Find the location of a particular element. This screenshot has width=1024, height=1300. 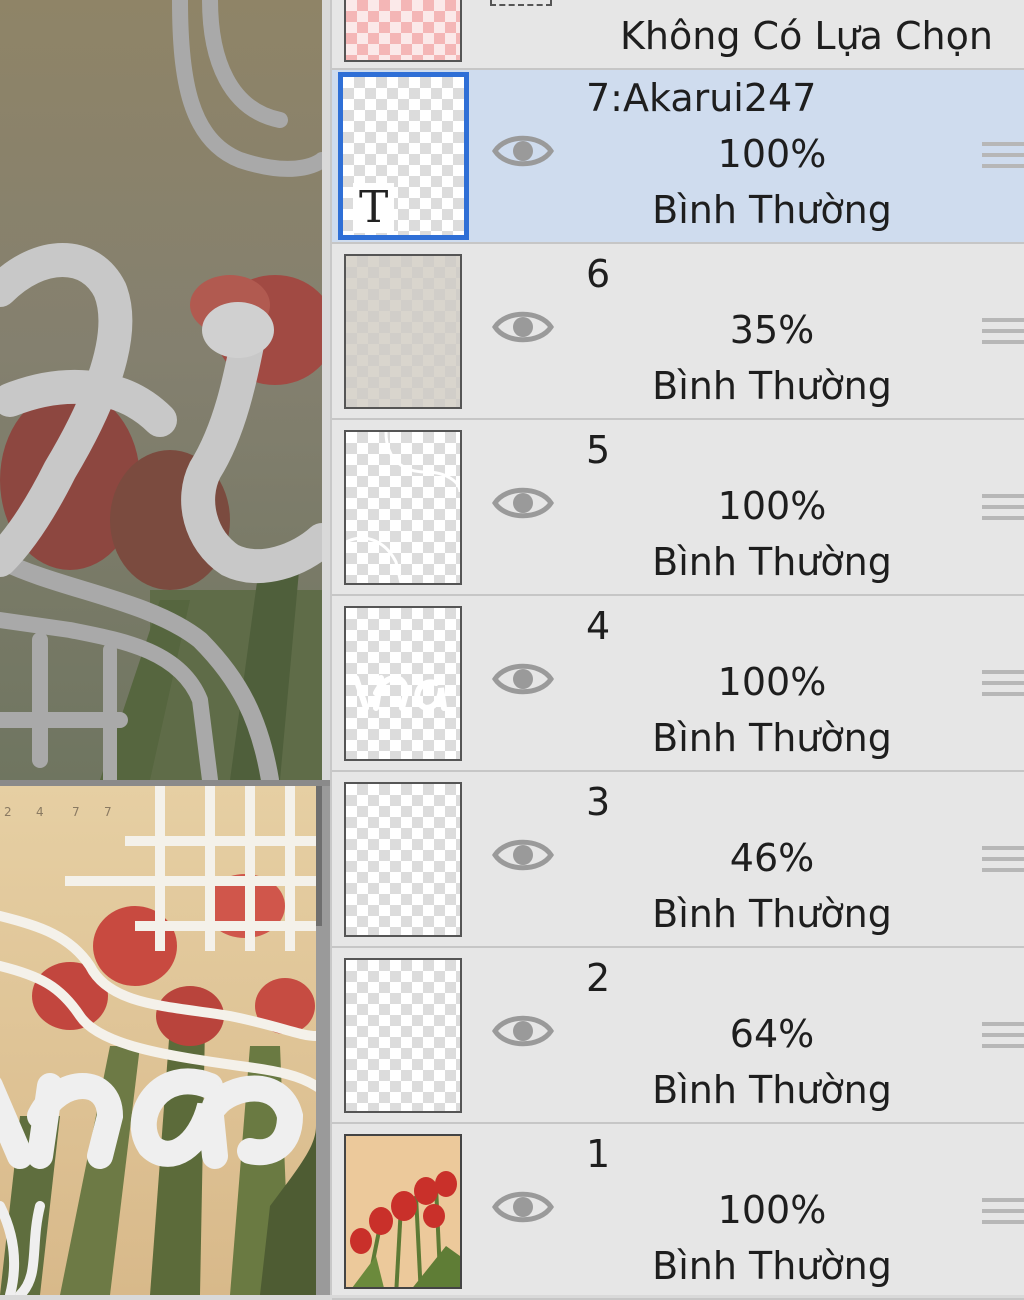

canvas-artwork-full: 2 4 7 7 is located at coordinates (158, 1040).